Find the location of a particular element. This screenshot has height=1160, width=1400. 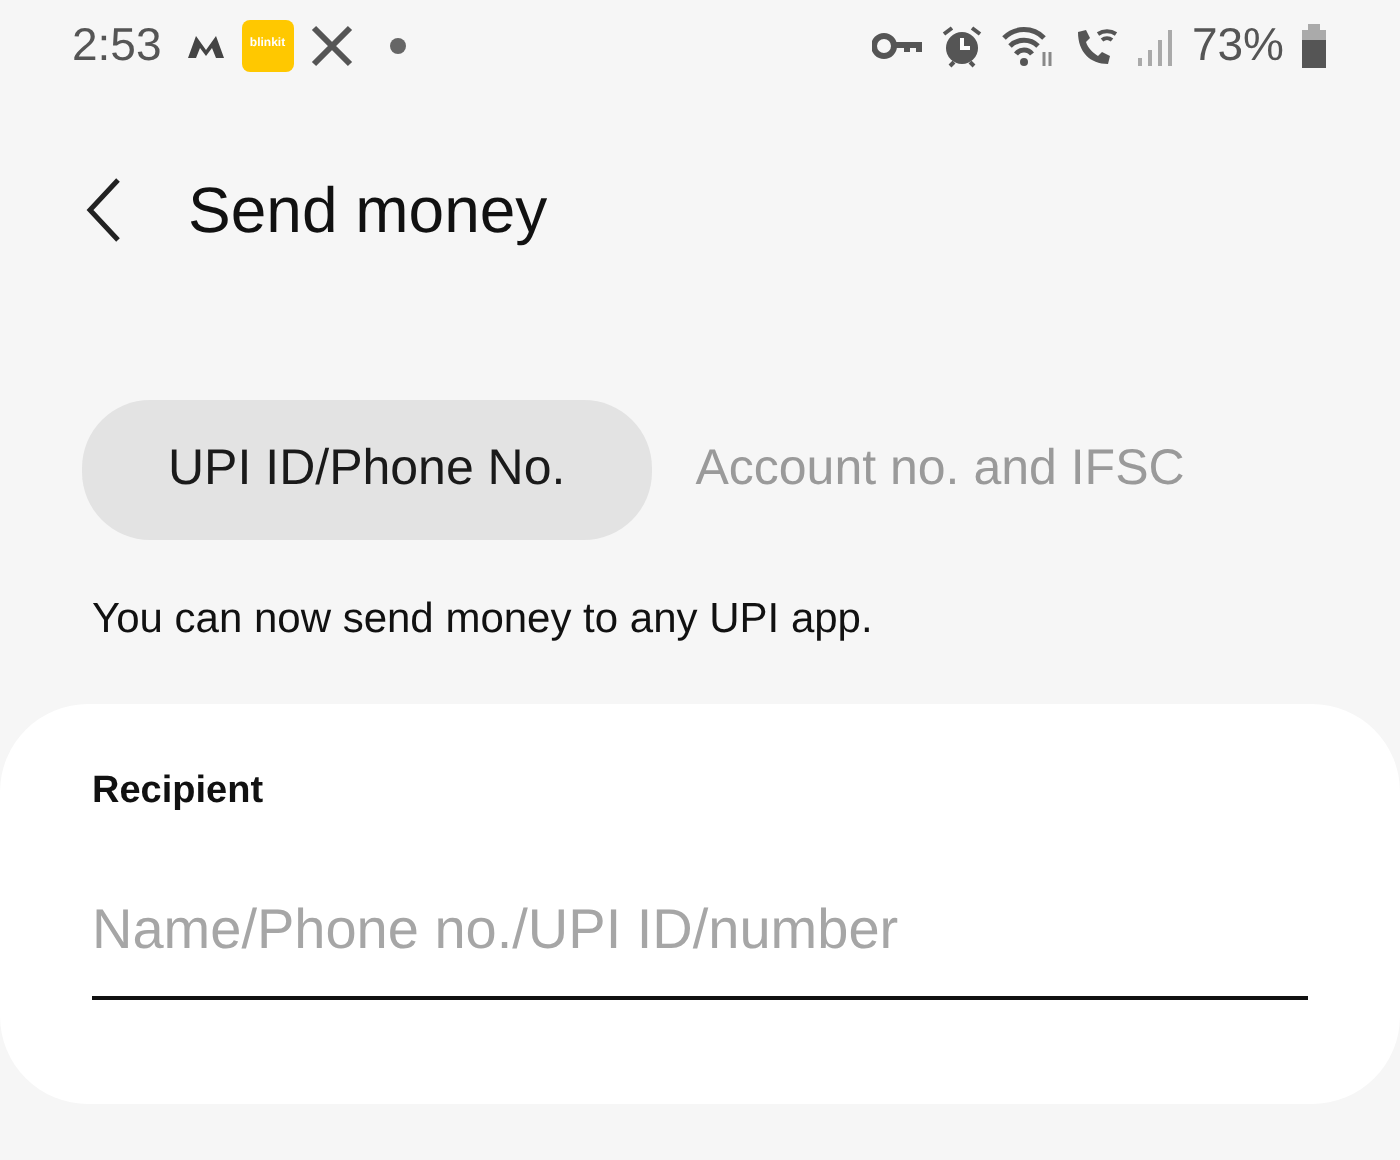

tab: UPI ID/Phone No. is located at coordinates (367, 470).